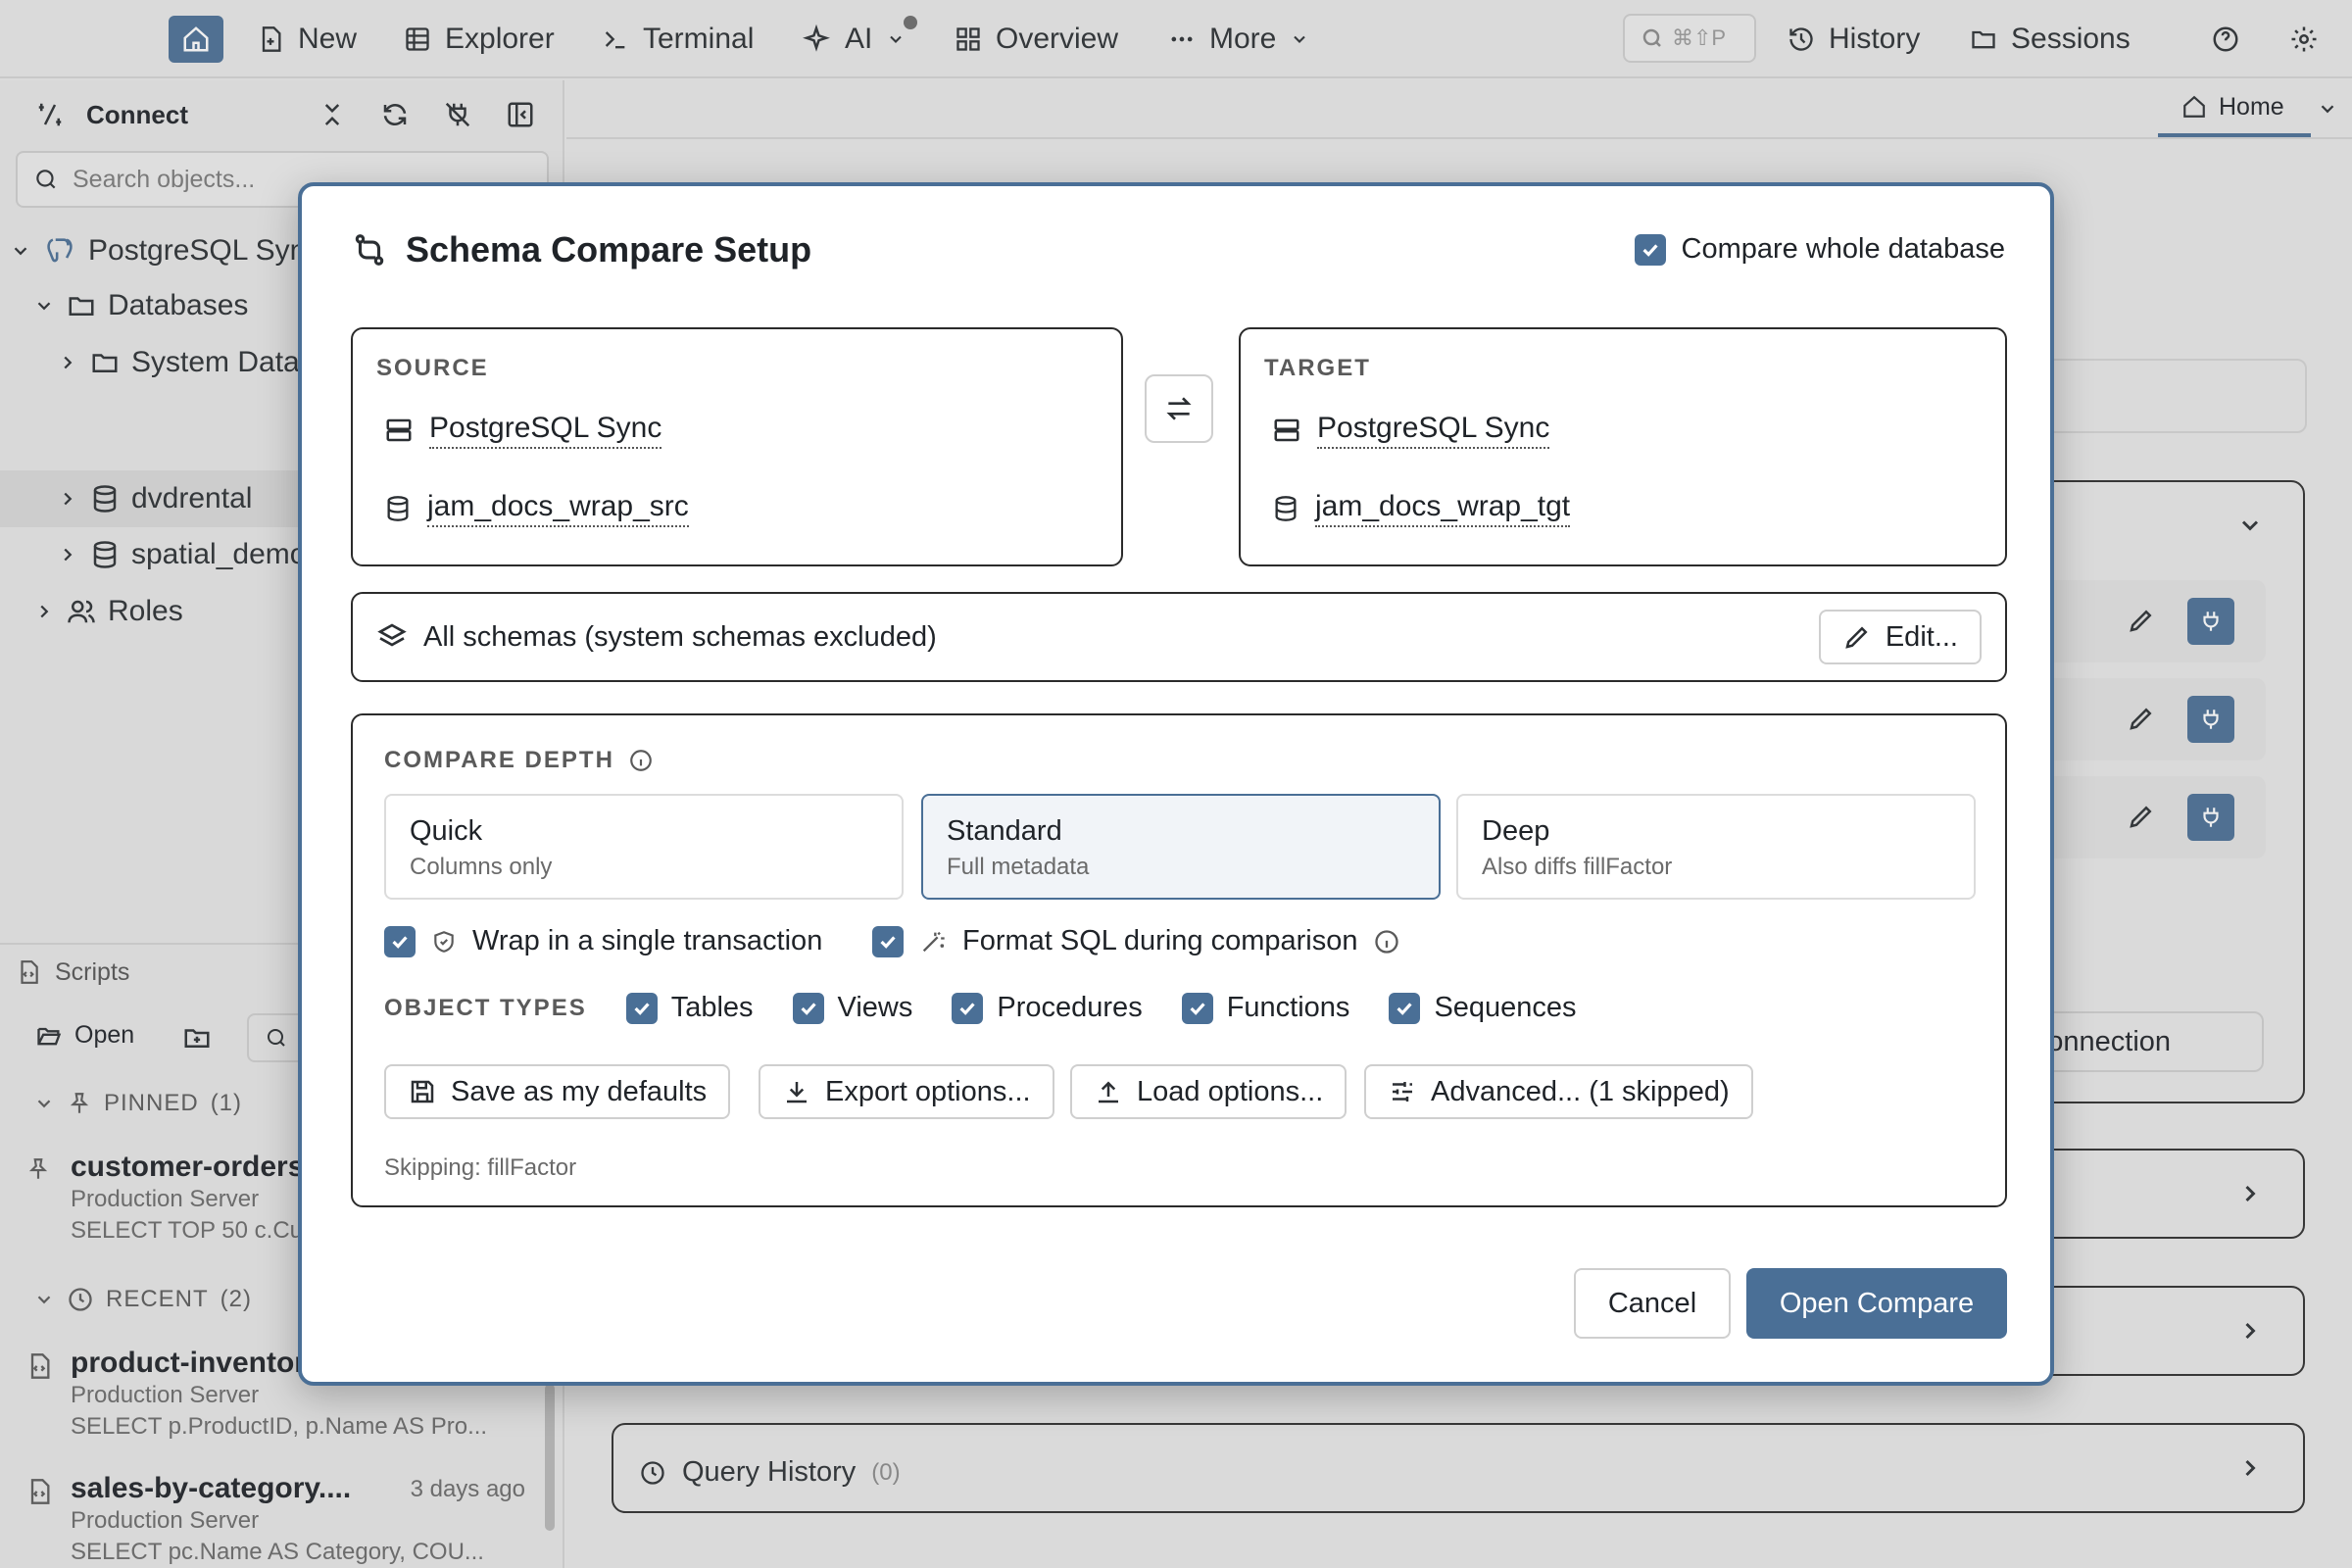 The height and width of the screenshot is (1568, 2352). What do you see at coordinates (1181, 847) in the screenshot?
I see `depth-option-standard: Standard Full metadata` at bounding box center [1181, 847].